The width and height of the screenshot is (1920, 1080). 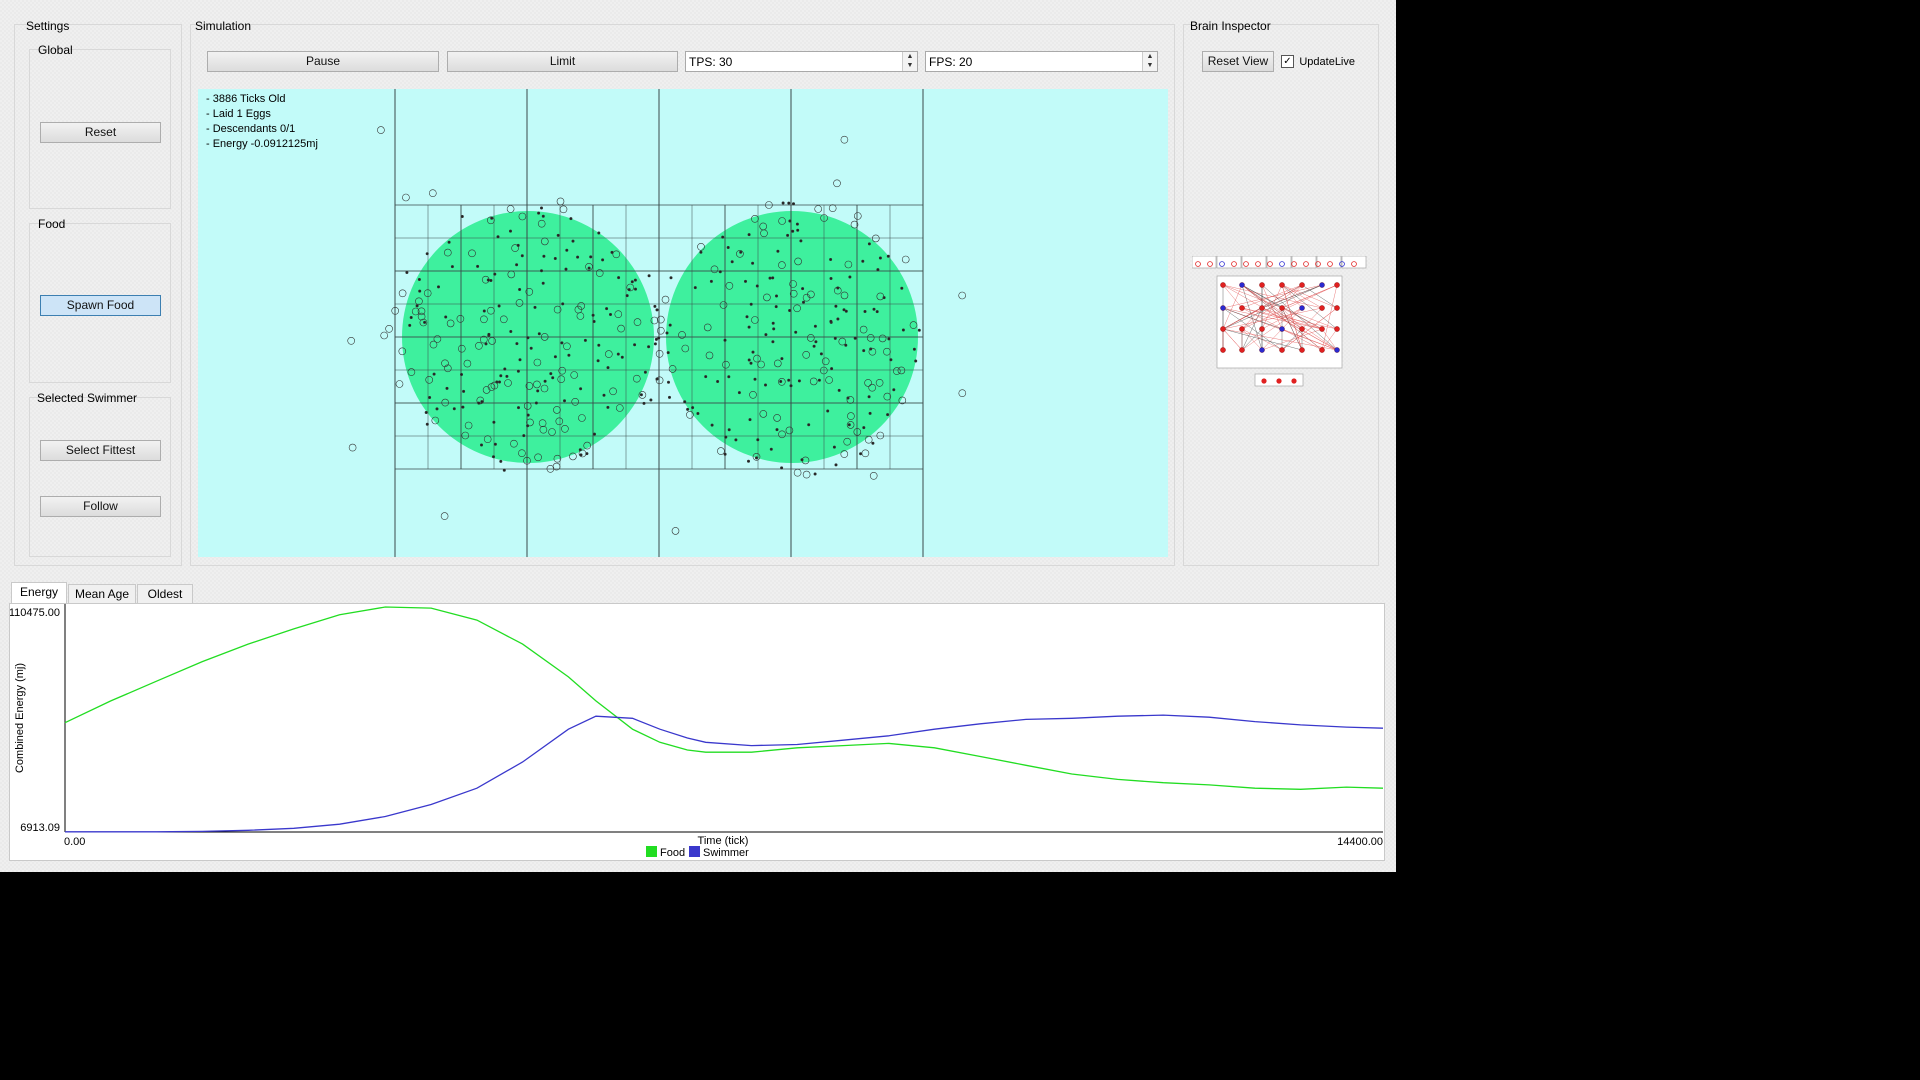 I want to click on legend-swimmer-swatch, so click(x=694, y=851).